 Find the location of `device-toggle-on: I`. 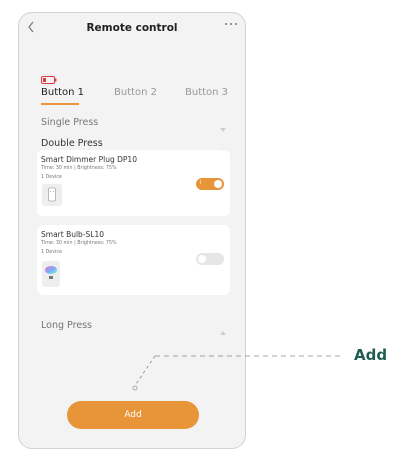

device-toggle-on: I is located at coordinates (210, 184).